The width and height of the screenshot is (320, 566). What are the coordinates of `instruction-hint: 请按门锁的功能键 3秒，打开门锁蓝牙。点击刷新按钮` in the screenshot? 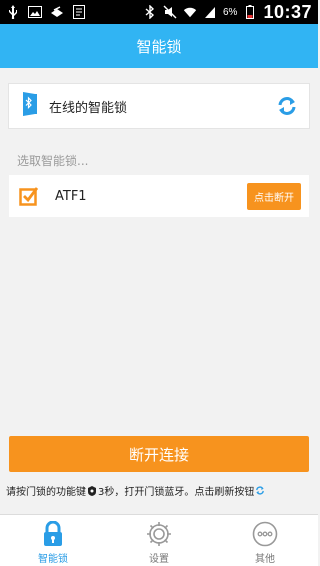 It's located at (161, 490).